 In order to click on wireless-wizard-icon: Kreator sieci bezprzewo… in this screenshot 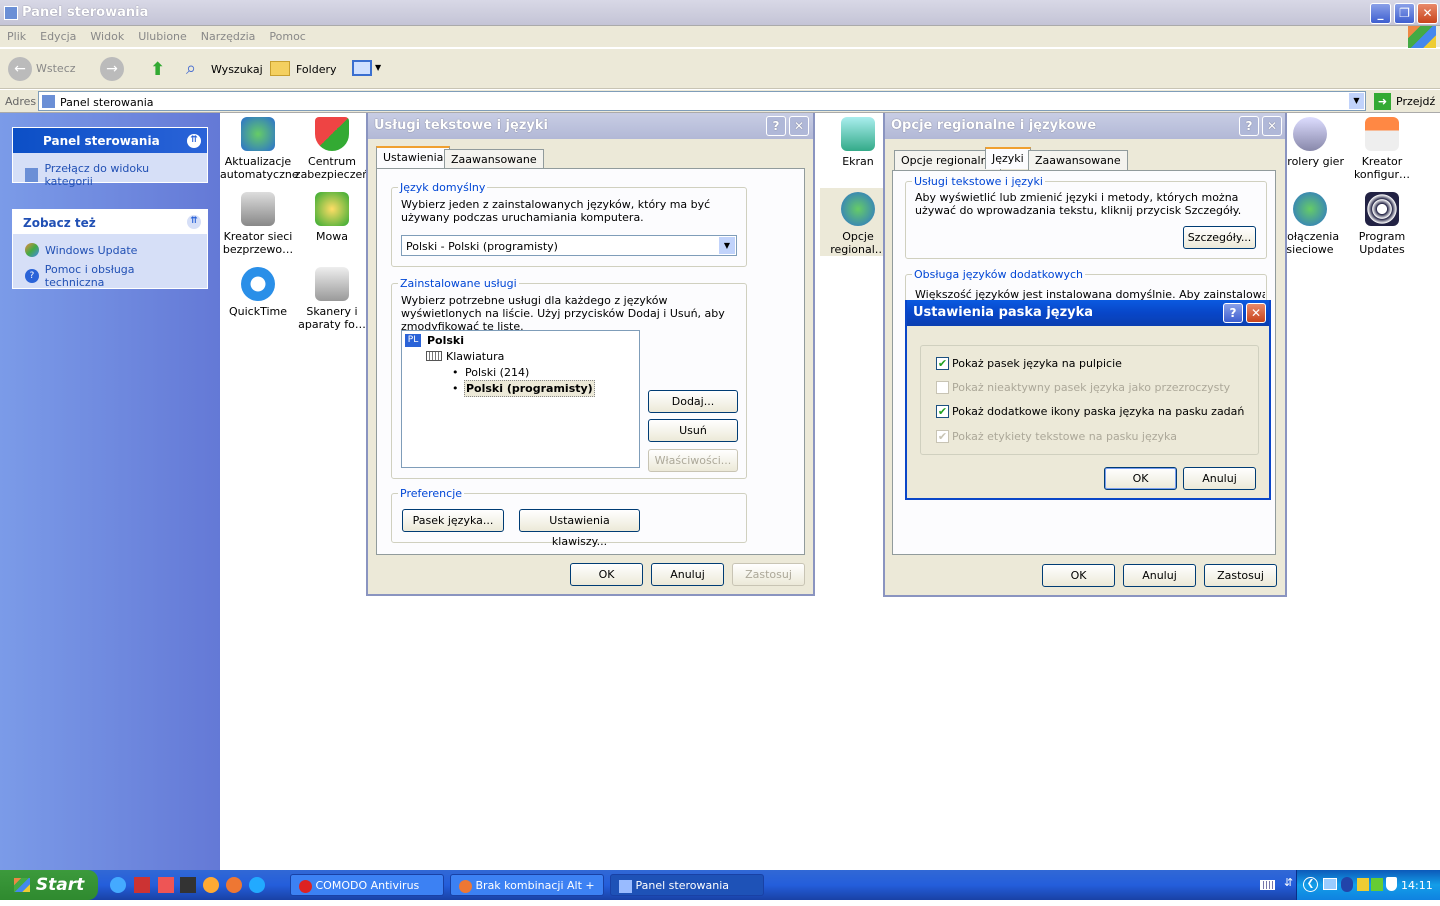, I will do `click(258, 222)`.